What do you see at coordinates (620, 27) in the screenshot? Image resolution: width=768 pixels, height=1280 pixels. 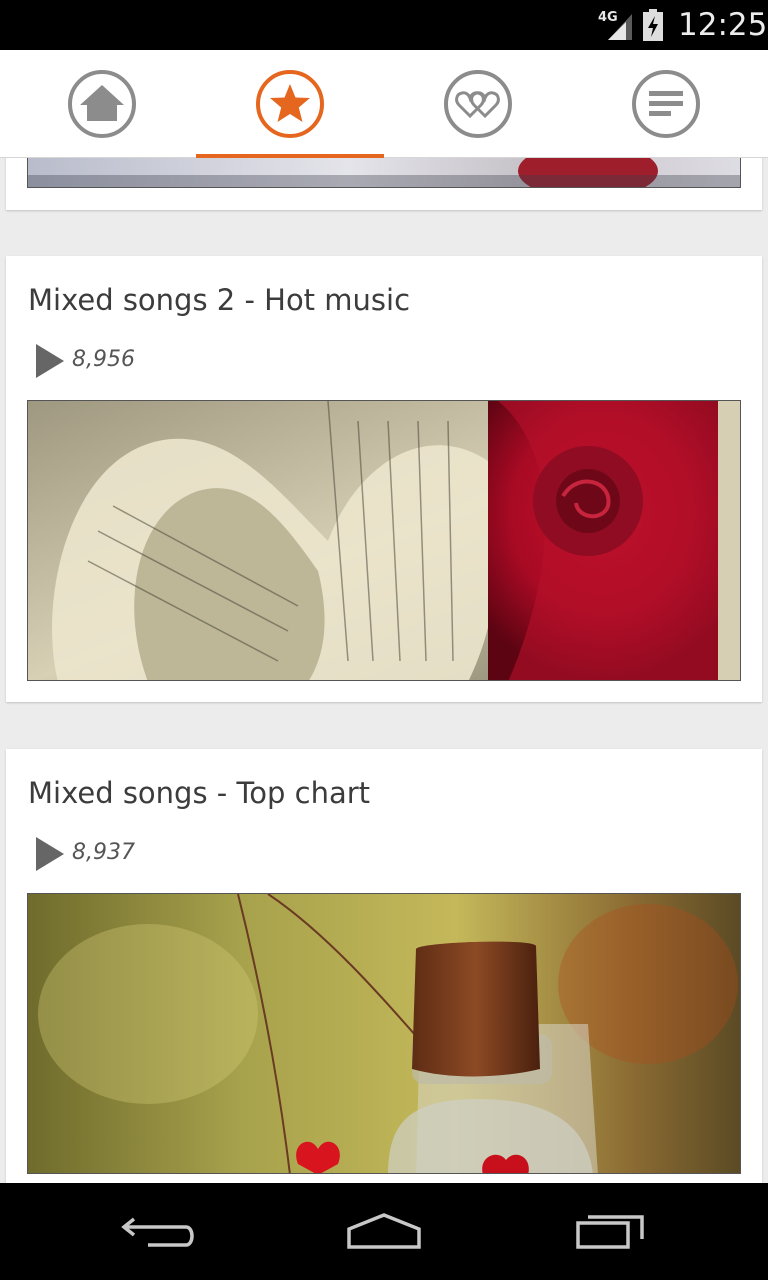 I see `signal-icon` at bounding box center [620, 27].